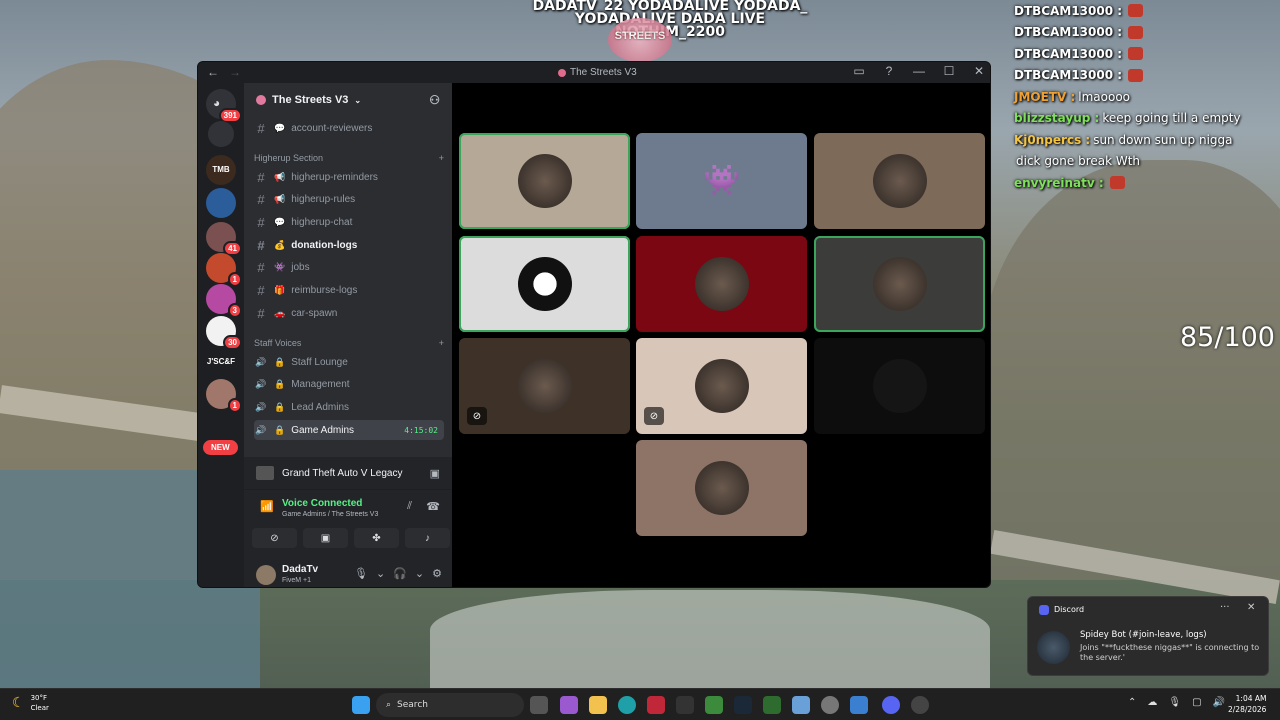  Describe the element at coordinates (409, 506) in the screenshot. I see `noise-suppression-icon: ⫽` at that location.